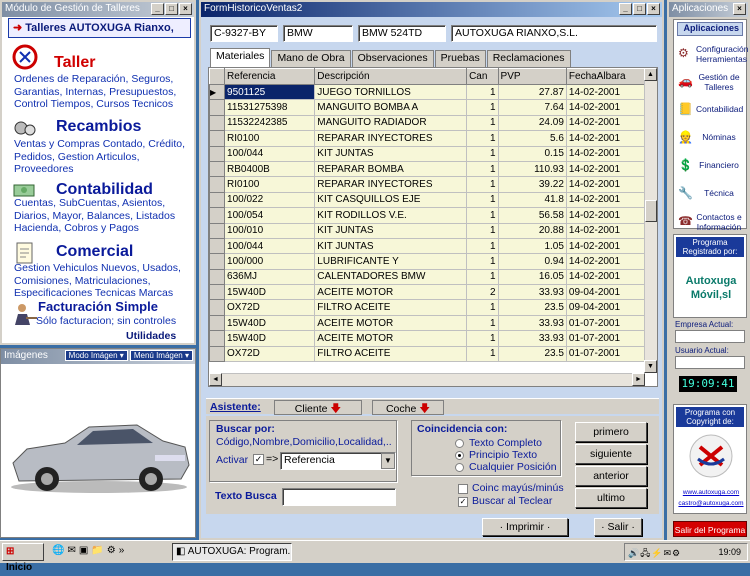 The height and width of the screenshot is (576, 750). Describe the element at coordinates (96, 355) in the screenshot. I see `modo-imagen-button: Modo Imágen ▾` at that location.